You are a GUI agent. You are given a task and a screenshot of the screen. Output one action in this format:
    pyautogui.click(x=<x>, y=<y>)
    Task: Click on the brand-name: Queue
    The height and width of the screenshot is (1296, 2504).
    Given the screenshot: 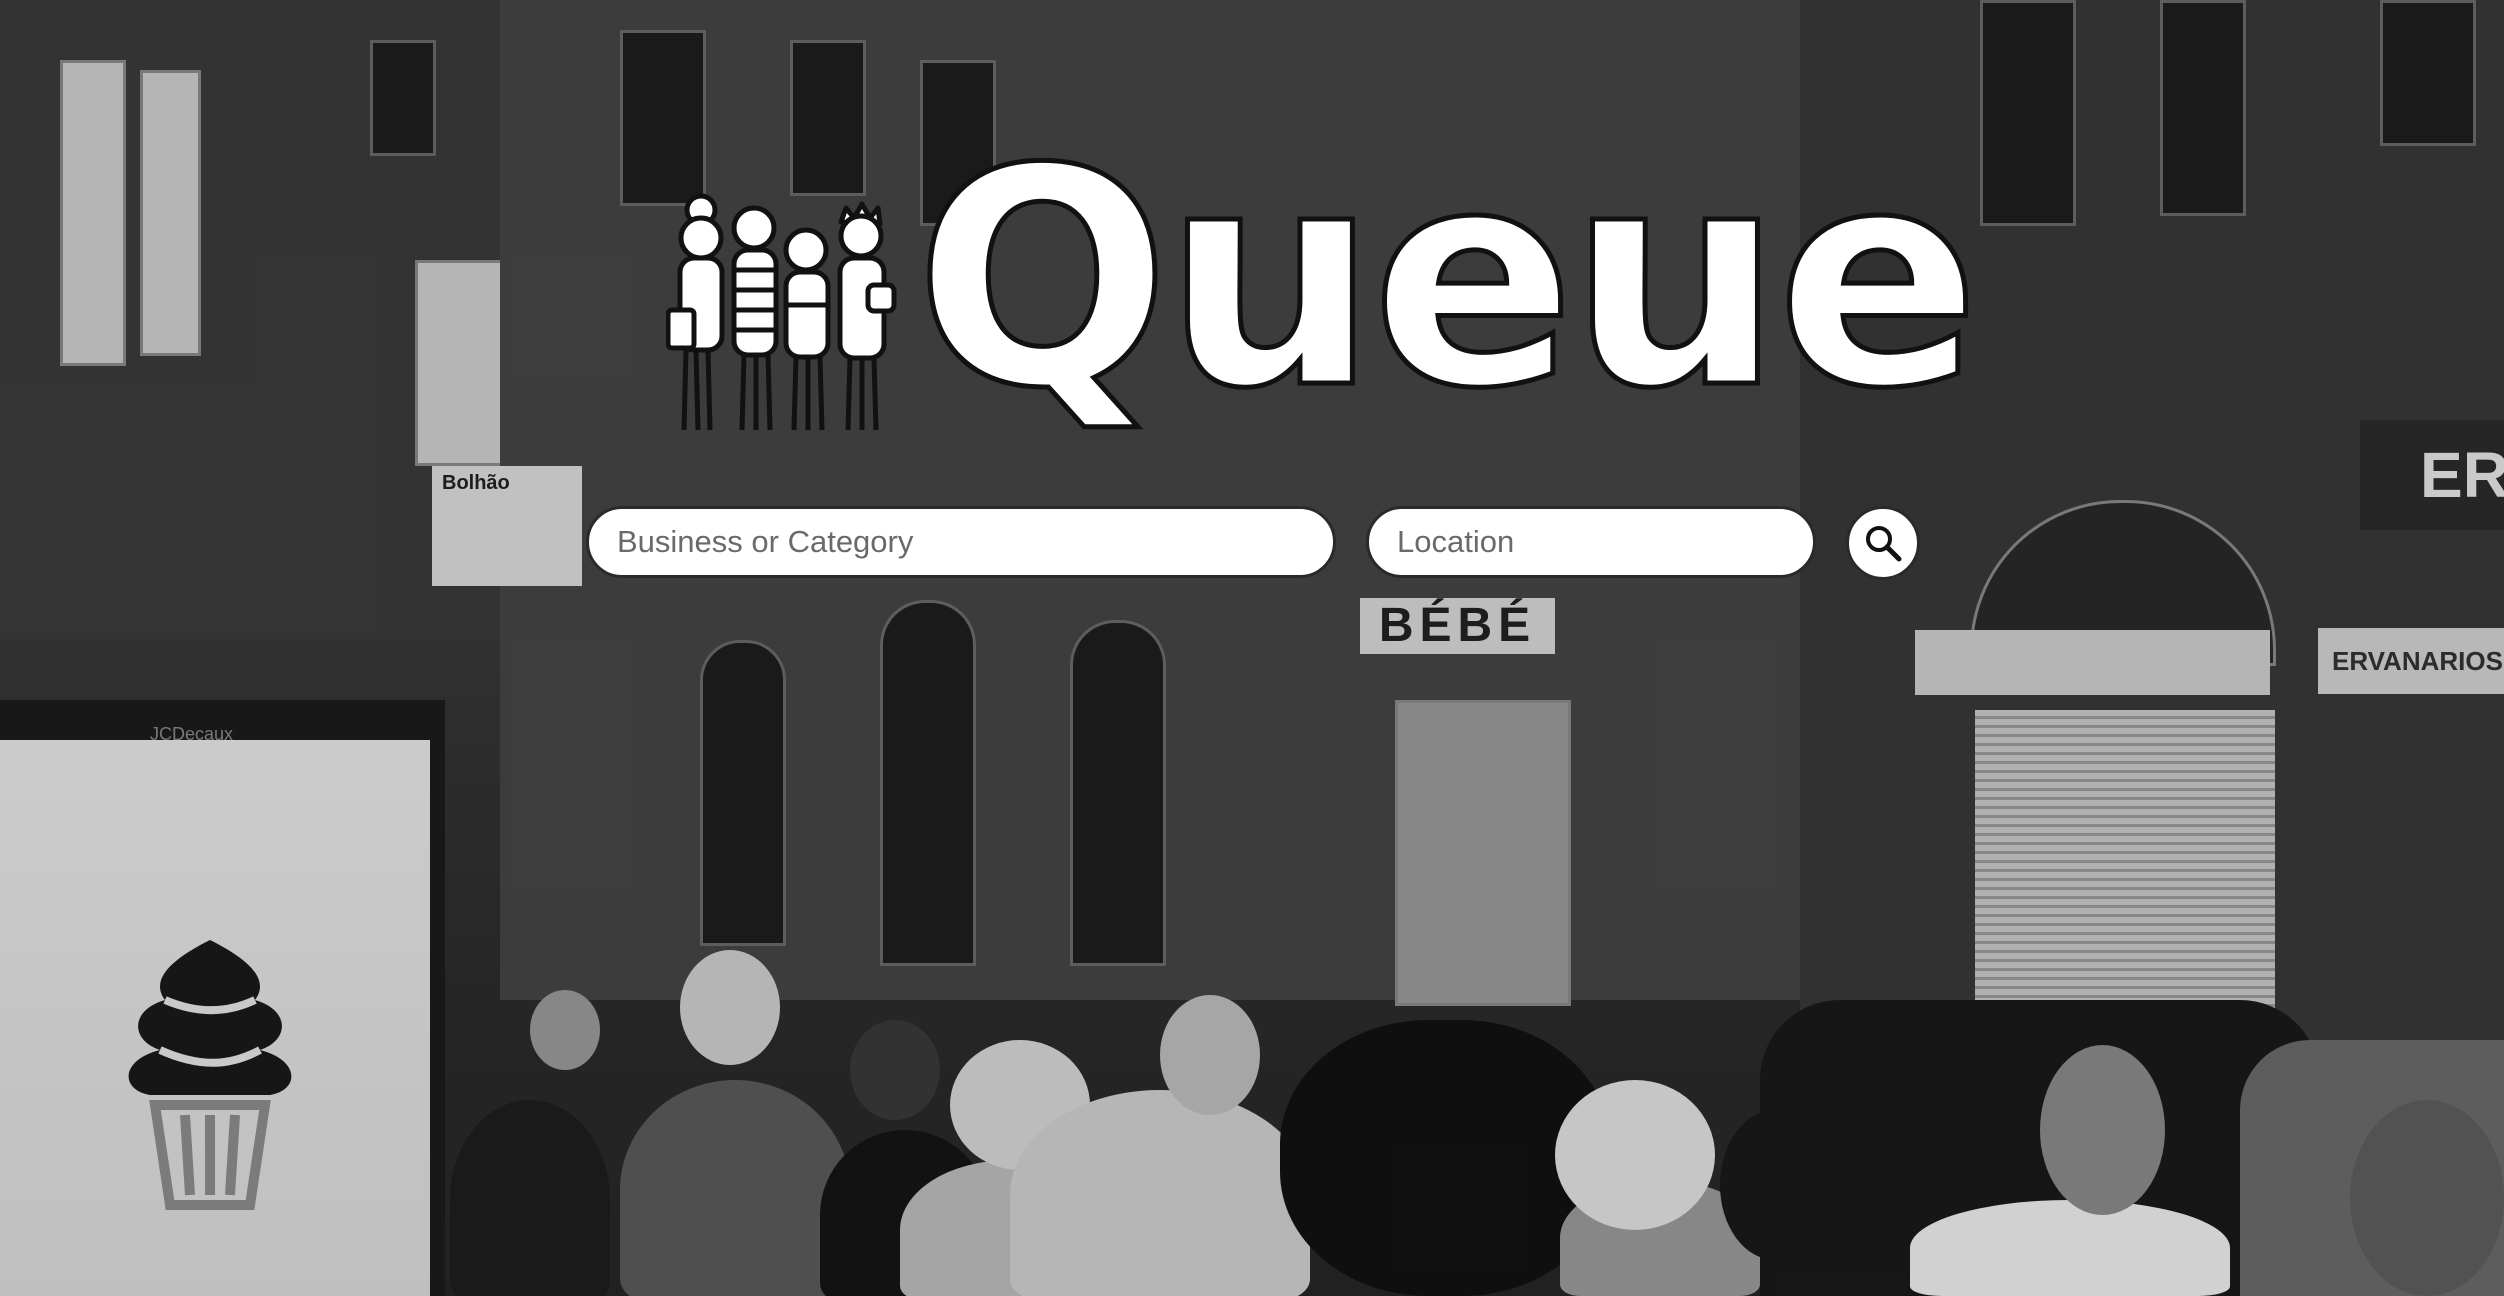 What is the action you would take?
    pyautogui.click(x=1447, y=279)
    